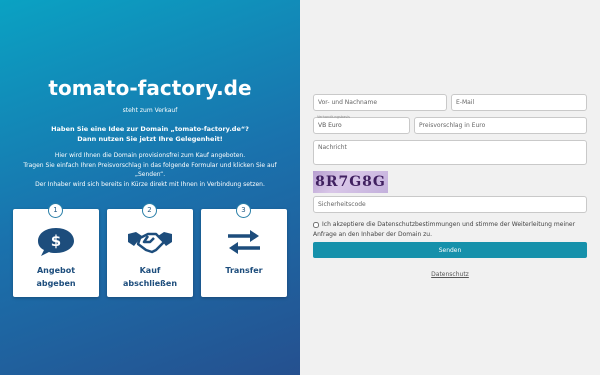 This screenshot has height=375, width=600. I want to click on step-card-transfer: 3 Transfer, so click(244, 250).